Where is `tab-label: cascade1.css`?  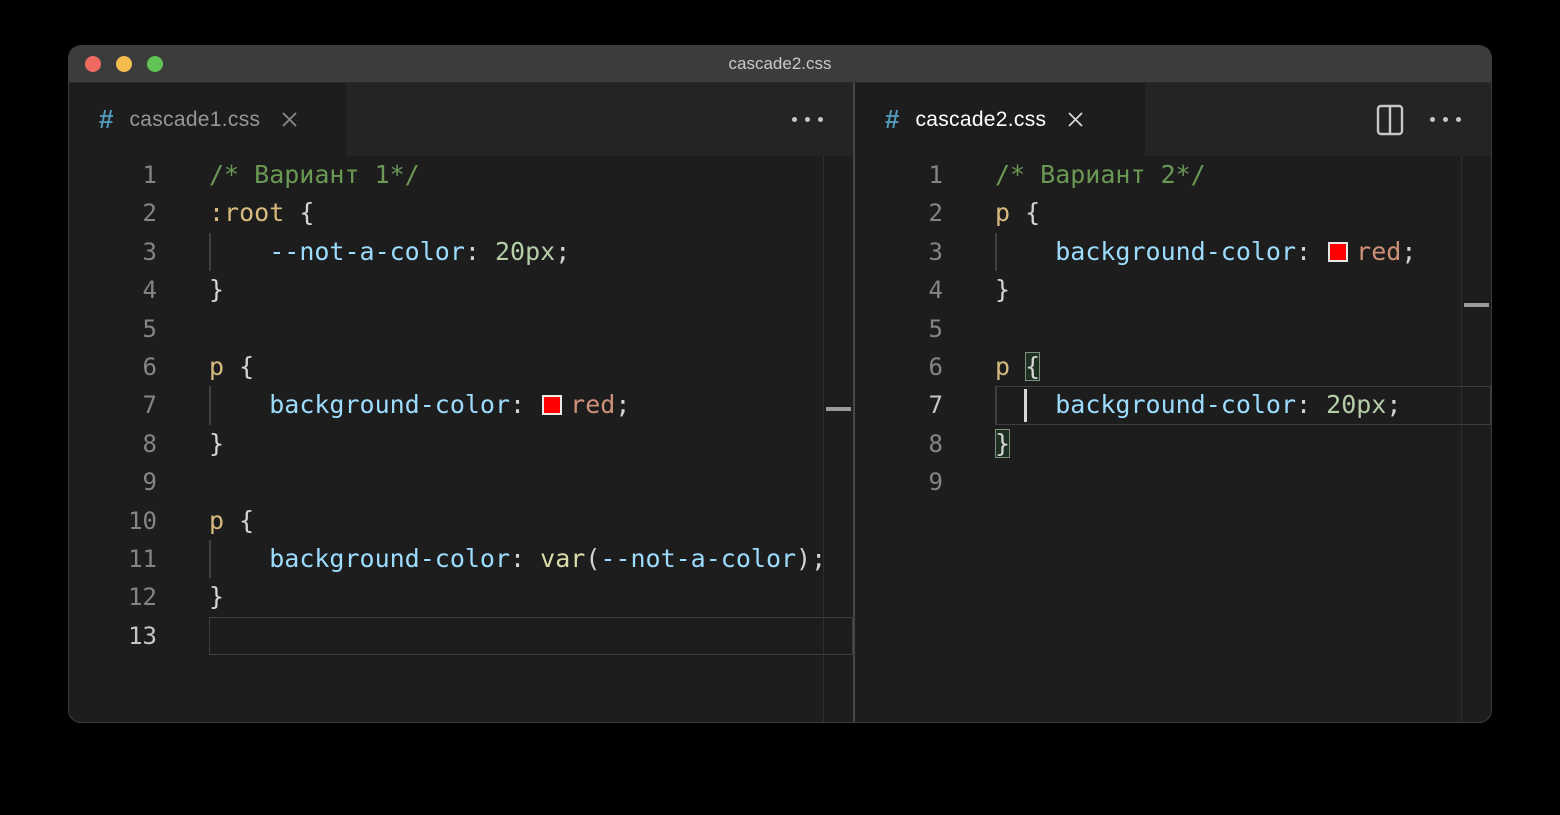
tab-label: cascade1.css is located at coordinates (195, 119).